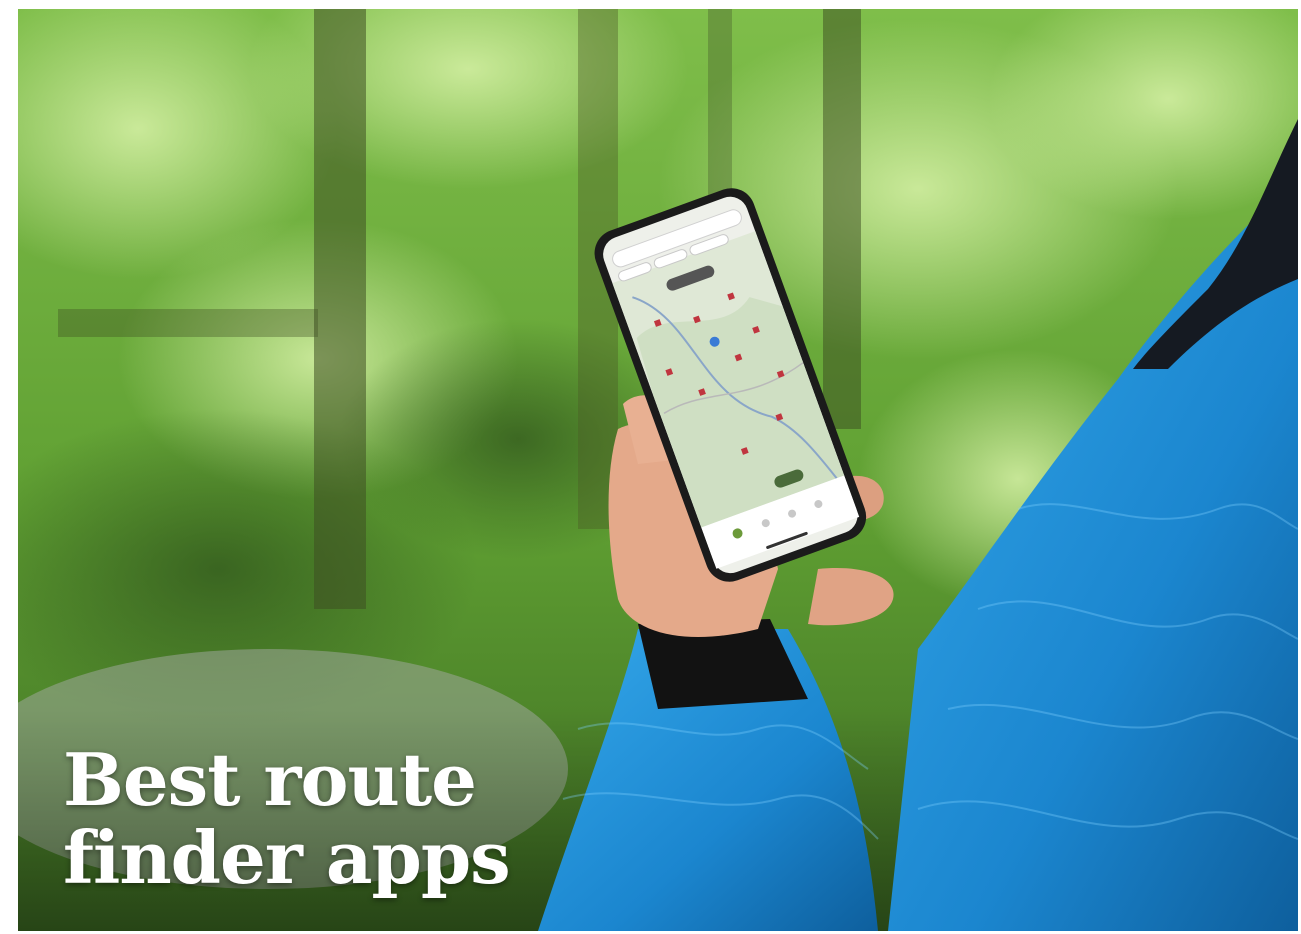 This screenshot has width=1301, height=934. I want to click on headline-line-1: Best route, so click(270, 779).